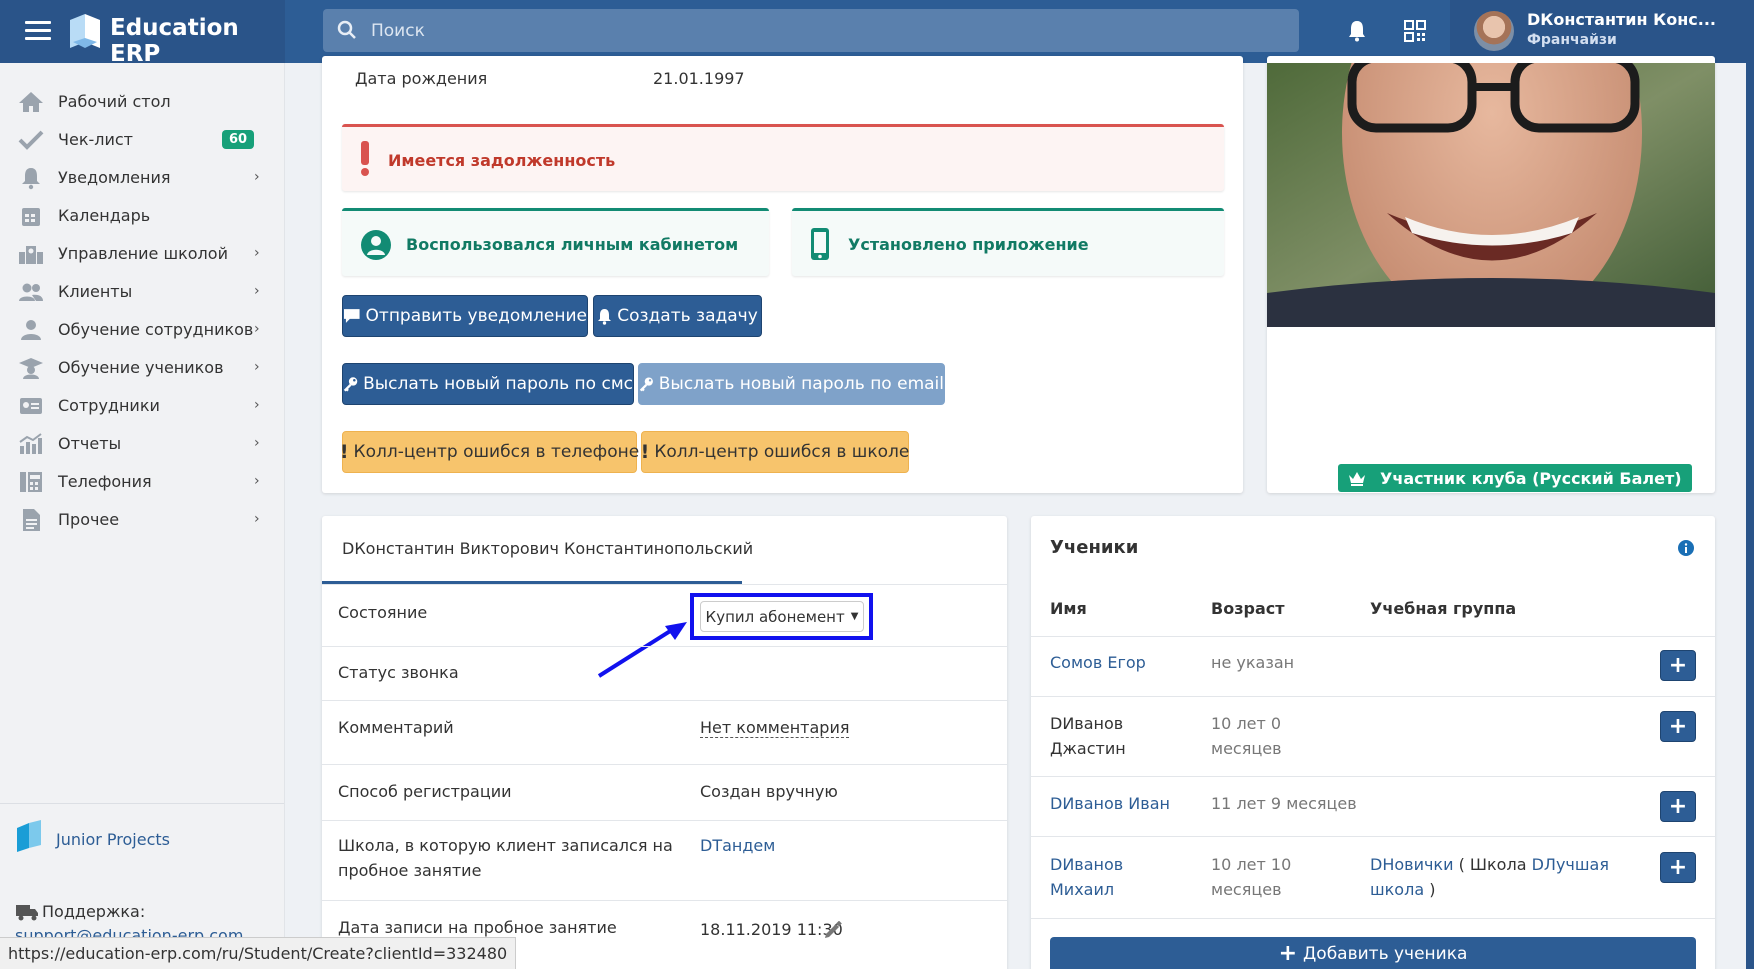 This screenshot has height=969, width=1754. What do you see at coordinates (142, 368) in the screenshot?
I see `sidebar-item-student-training: Обучение учеников ›` at bounding box center [142, 368].